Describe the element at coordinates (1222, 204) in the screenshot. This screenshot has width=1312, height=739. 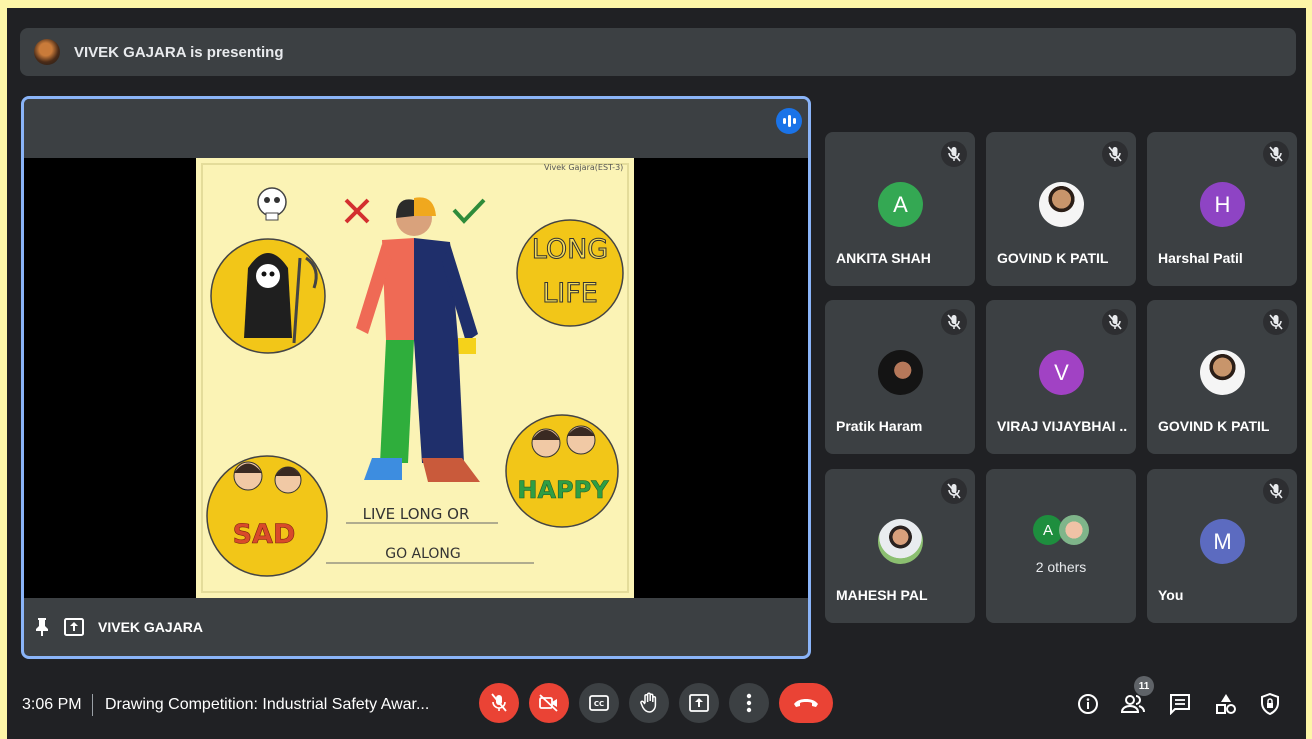
I see `avatar: H` at that location.